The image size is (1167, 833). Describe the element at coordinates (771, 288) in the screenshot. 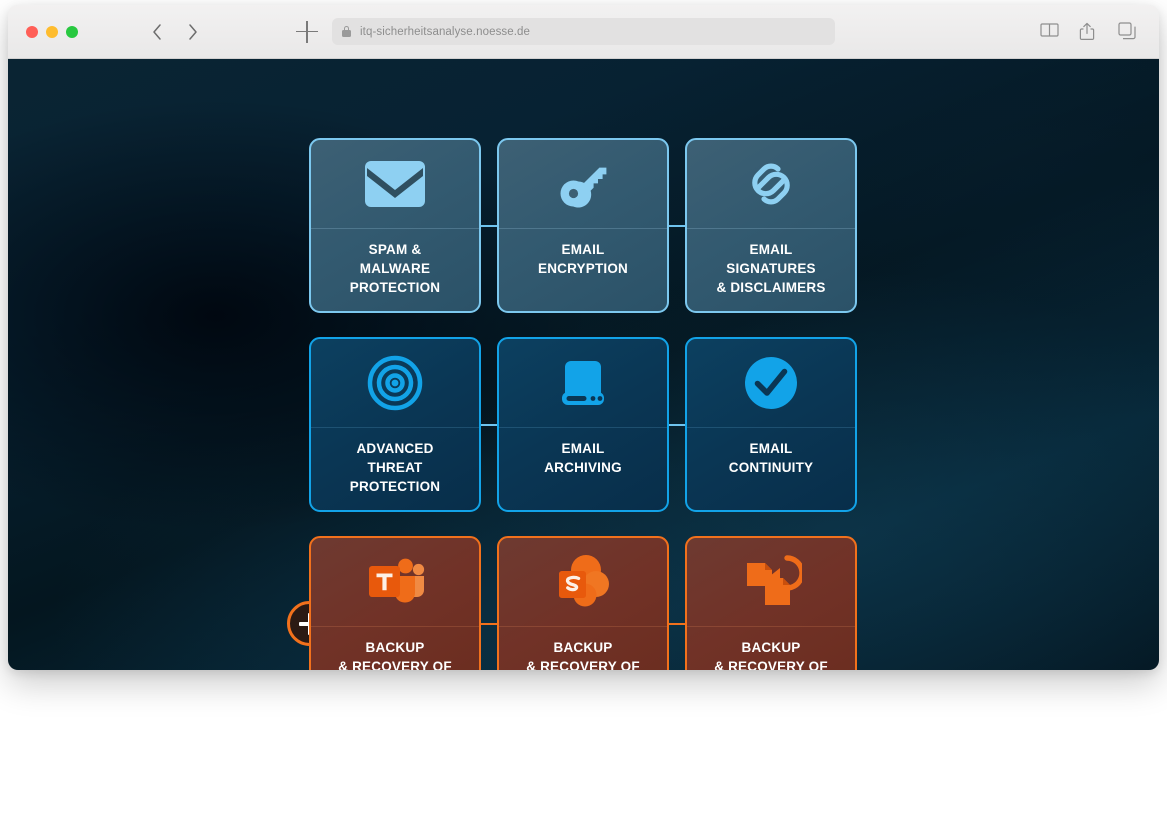

I see `tile-label-line: & DISCLAIMERS` at that location.